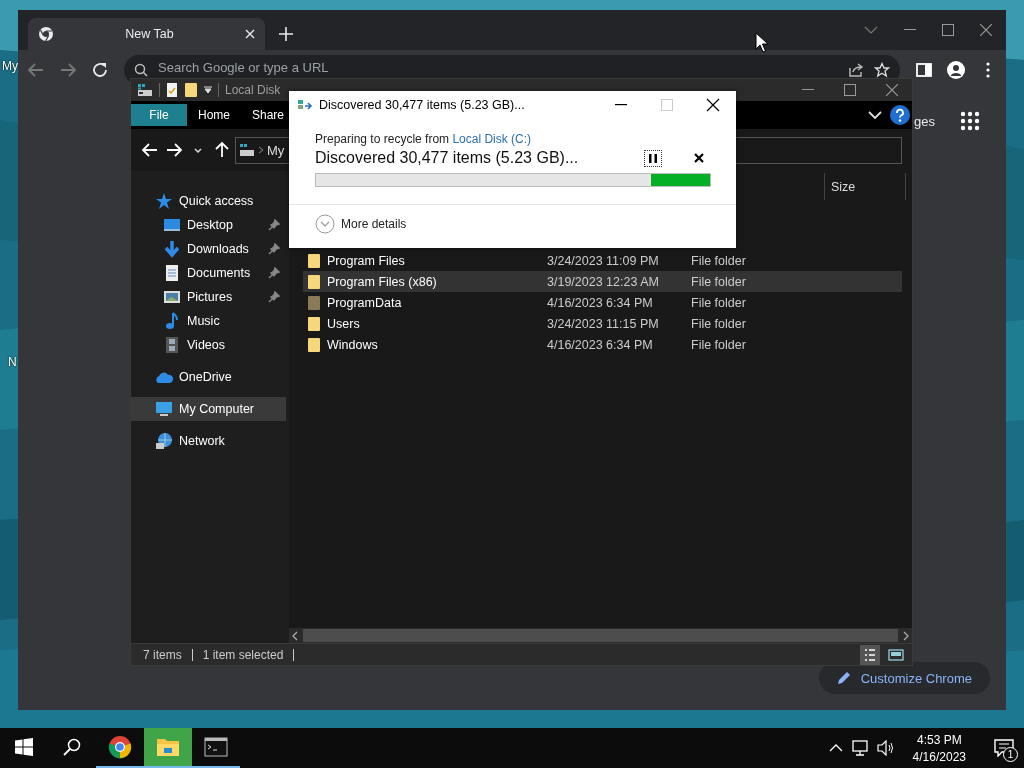 The width and height of the screenshot is (1024, 768). What do you see at coordinates (602, 344) in the screenshot?
I see `file-row: Windows 4/16/2023 6:34 PM File folder` at bounding box center [602, 344].